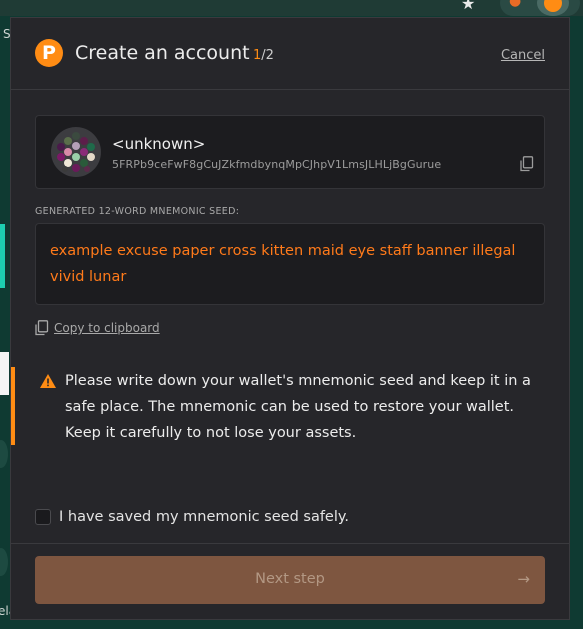 The image size is (583, 629). I want to click on star-icon: ★, so click(468, 6).